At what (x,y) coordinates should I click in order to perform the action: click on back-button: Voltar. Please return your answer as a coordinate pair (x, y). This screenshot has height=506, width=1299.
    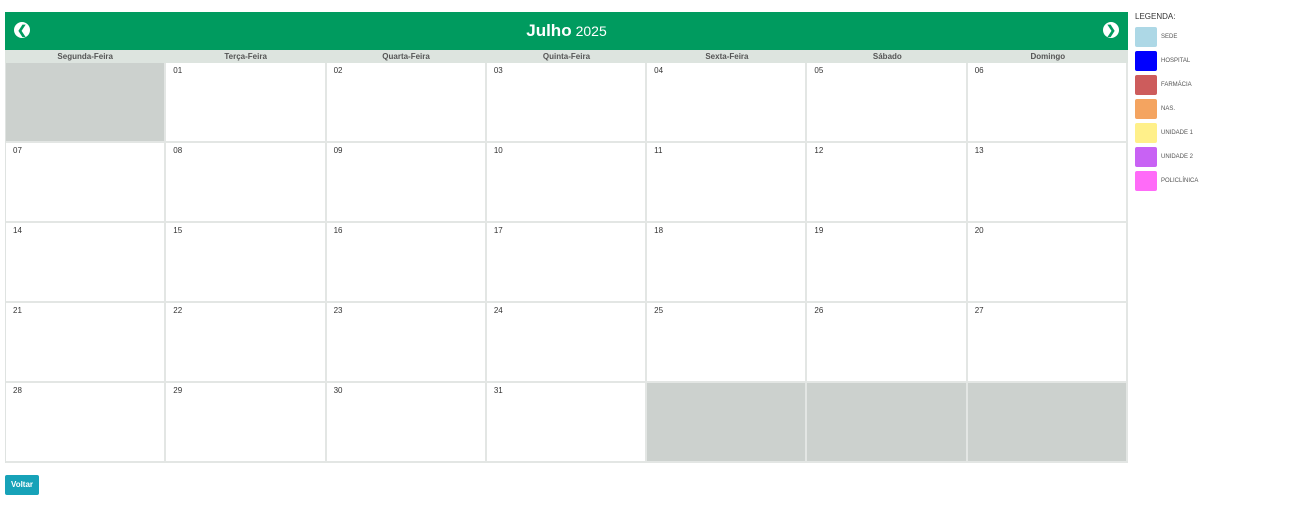
    Looking at the image, I should click on (22, 485).